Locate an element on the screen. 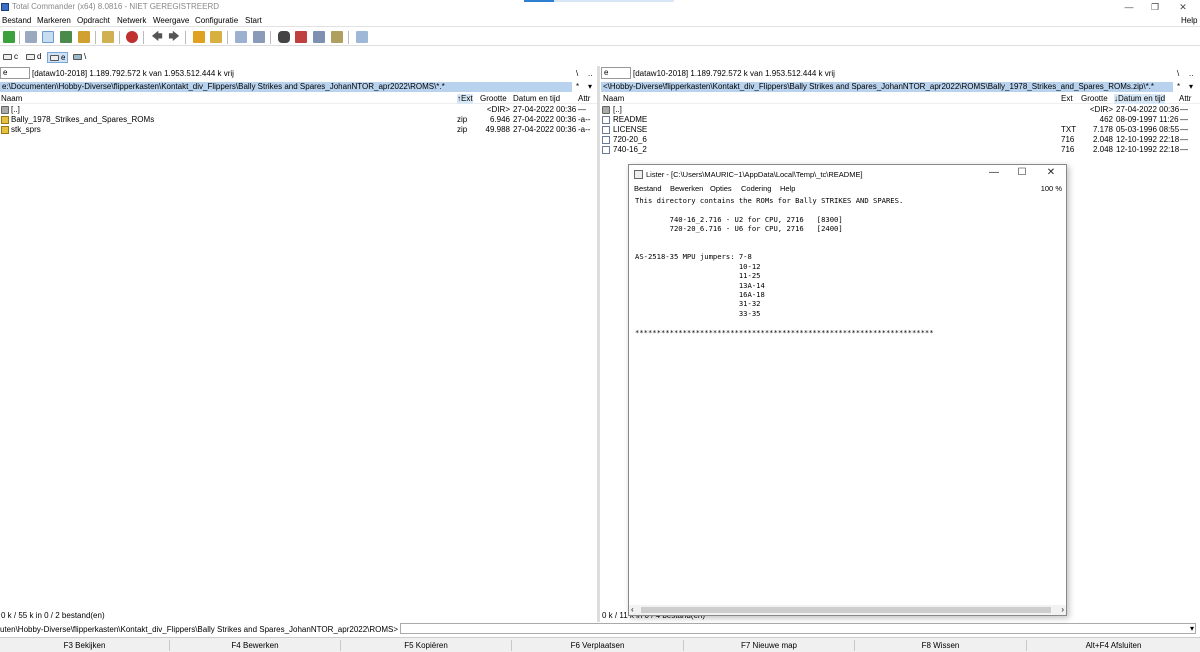 The image size is (1200, 652). alt-f4-exit-button: Alt+F4 Afsluiten is located at coordinates (1113, 645).